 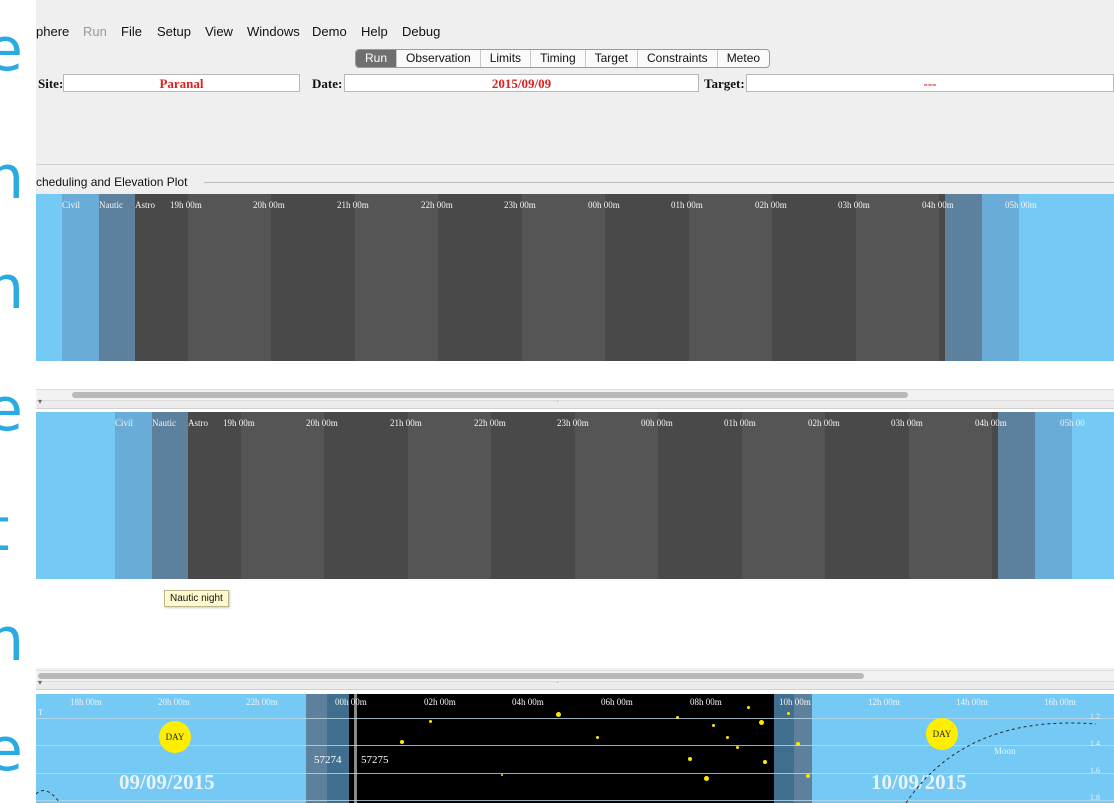 I want to click on tab-constraints: Constraints, so click(x=678, y=58).